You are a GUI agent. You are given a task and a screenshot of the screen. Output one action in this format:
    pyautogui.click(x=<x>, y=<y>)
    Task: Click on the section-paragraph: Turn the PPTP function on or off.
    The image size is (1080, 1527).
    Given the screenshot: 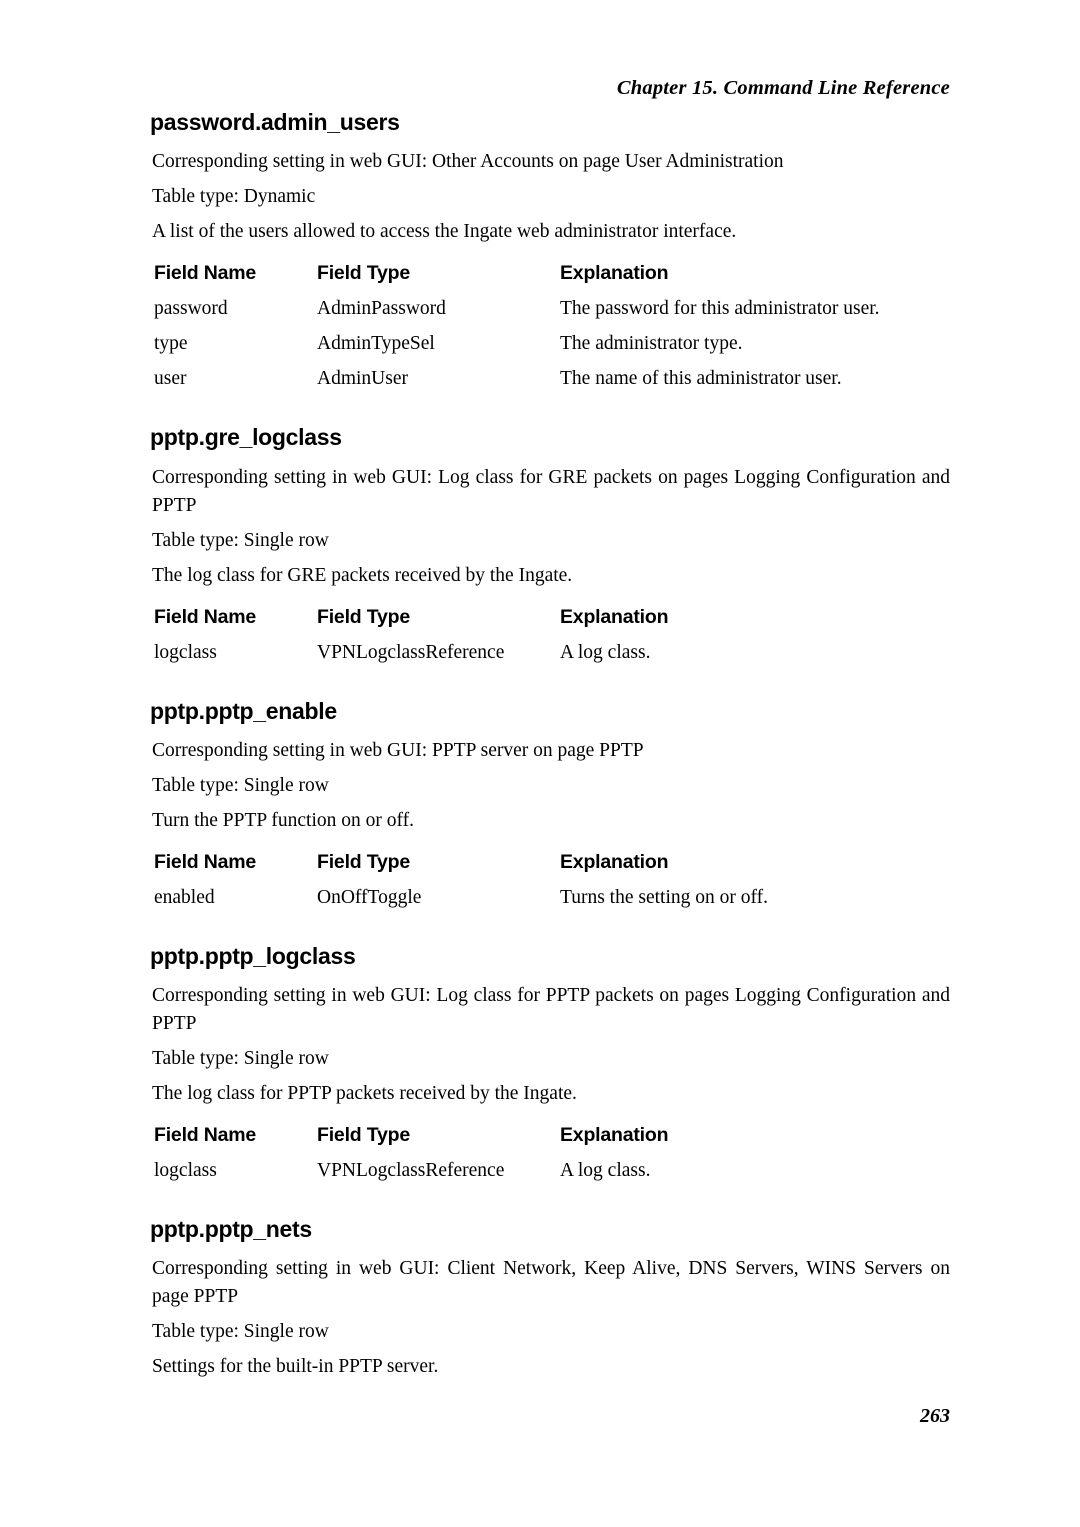 What is the action you would take?
    pyautogui.click(x=283, y=820)
    